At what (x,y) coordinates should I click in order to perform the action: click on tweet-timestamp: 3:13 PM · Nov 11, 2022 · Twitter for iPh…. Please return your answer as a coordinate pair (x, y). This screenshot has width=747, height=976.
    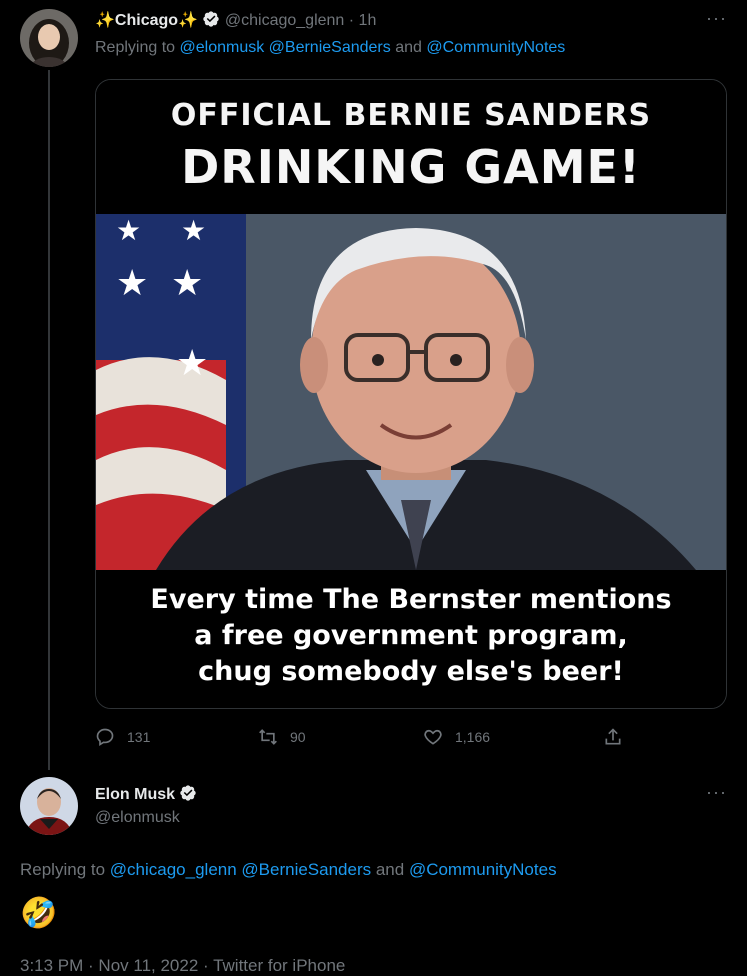
    Looking at the image, I should click on (182, 966).